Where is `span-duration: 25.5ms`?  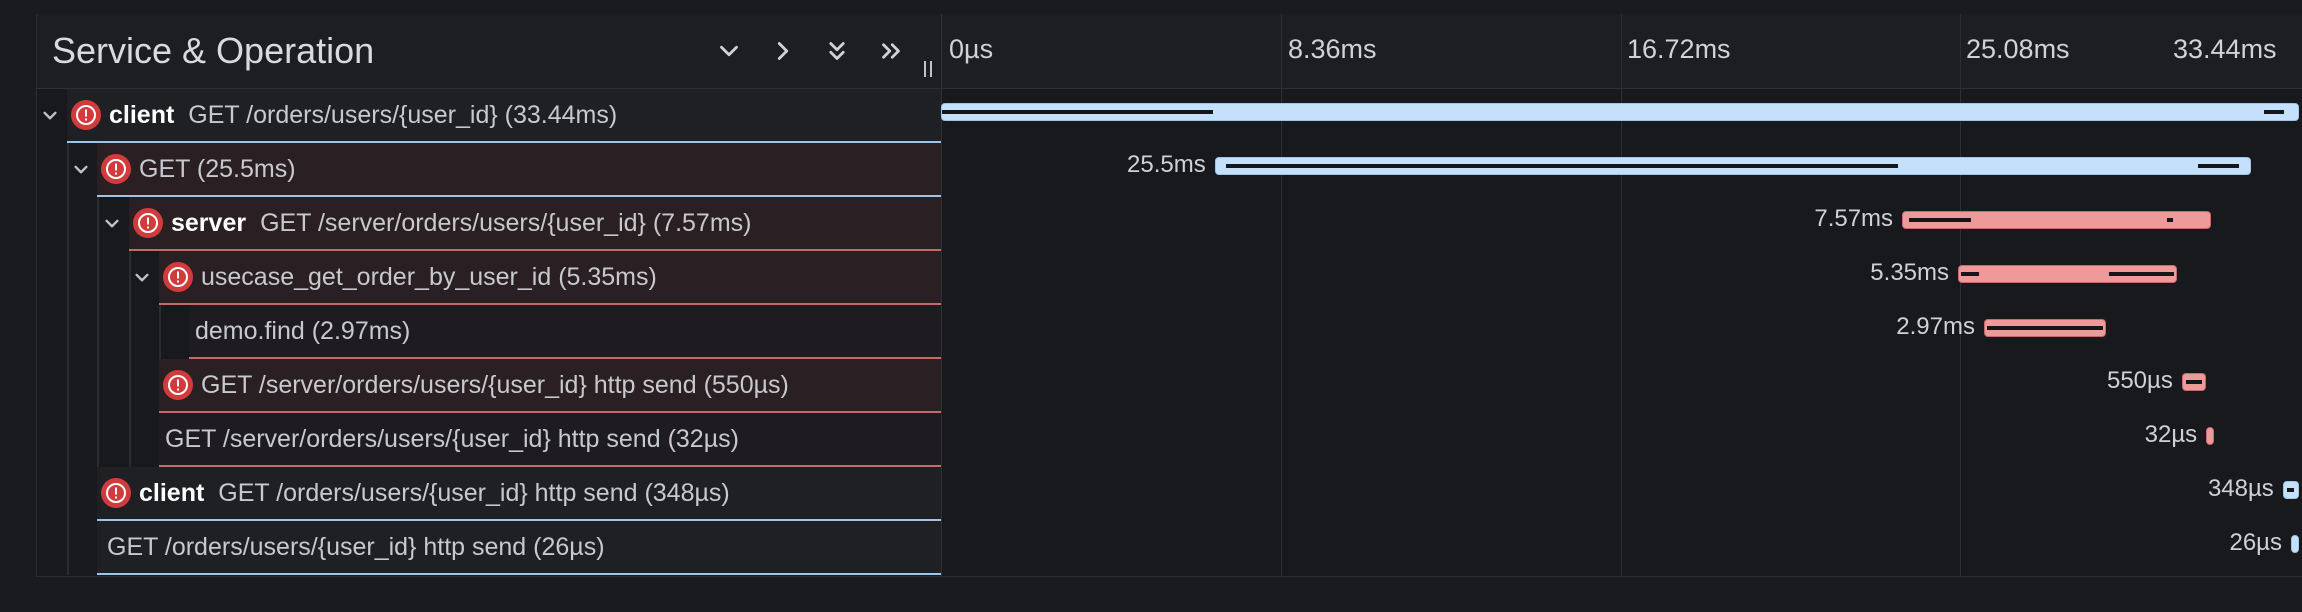 span-duration: 25.5ms is located at coordinates (1166, 164).